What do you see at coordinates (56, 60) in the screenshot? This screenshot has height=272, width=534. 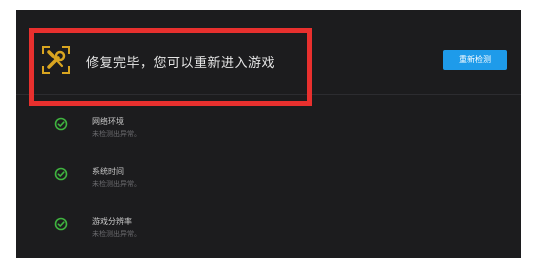 I see `wrench-screwdriver-icon` at bounding box center [56, 60].